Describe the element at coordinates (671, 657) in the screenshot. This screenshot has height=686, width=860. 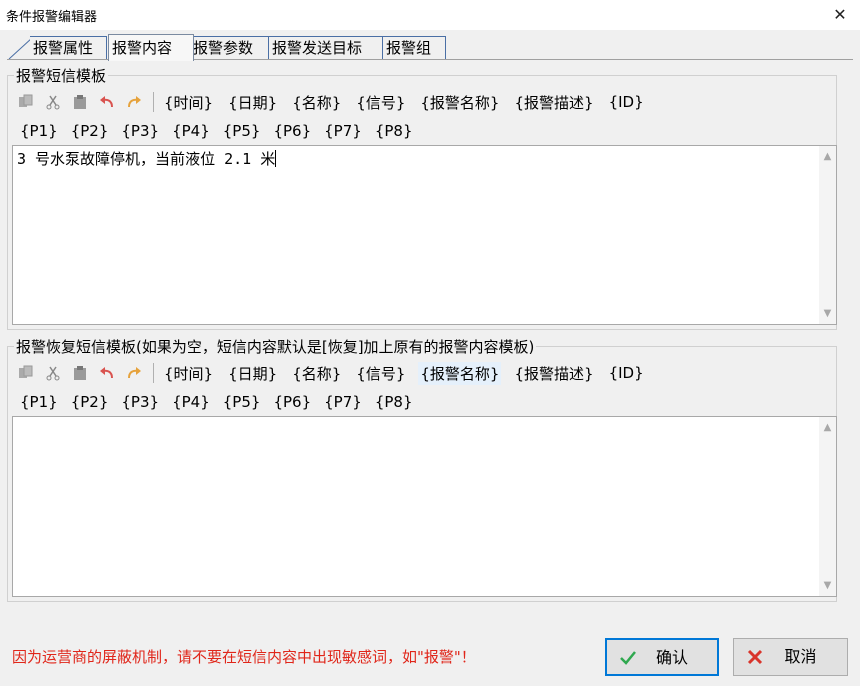
I see `confirm-label: 确认` at that location.